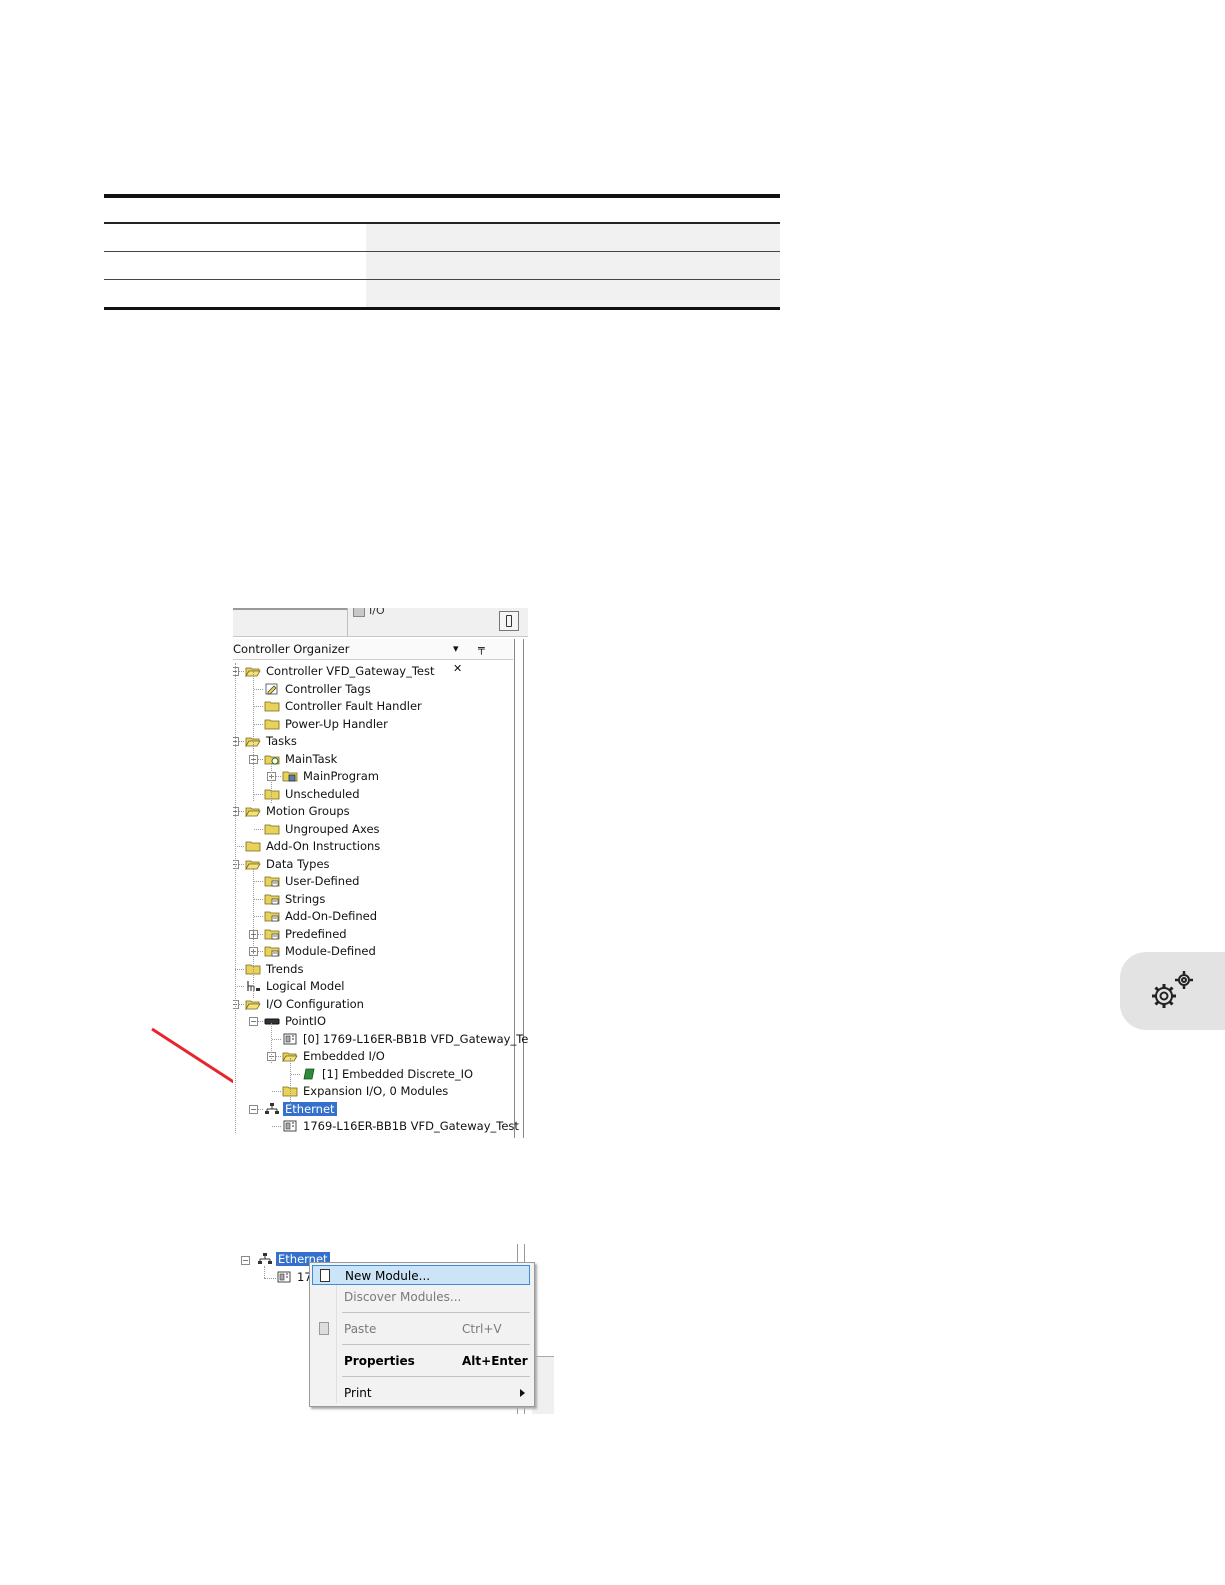 This screenshot has height=1585, width=1225. I want to click on table-row, so click(442, 266).